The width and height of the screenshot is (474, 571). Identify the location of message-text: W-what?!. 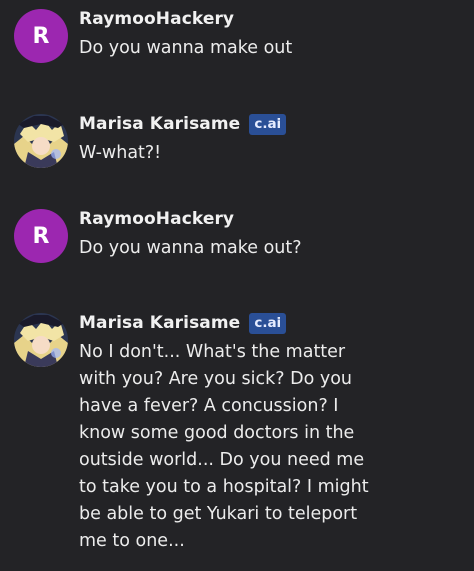
(120, 153).